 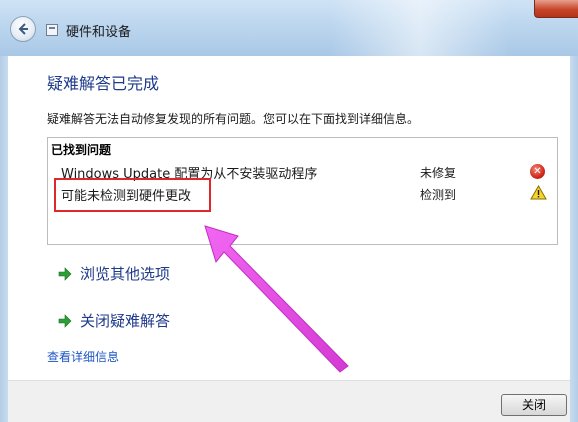 What do you see at coordinates (4, 239) in the screenshot?
I see `window-frame-left` at bounding box center [4, 239].